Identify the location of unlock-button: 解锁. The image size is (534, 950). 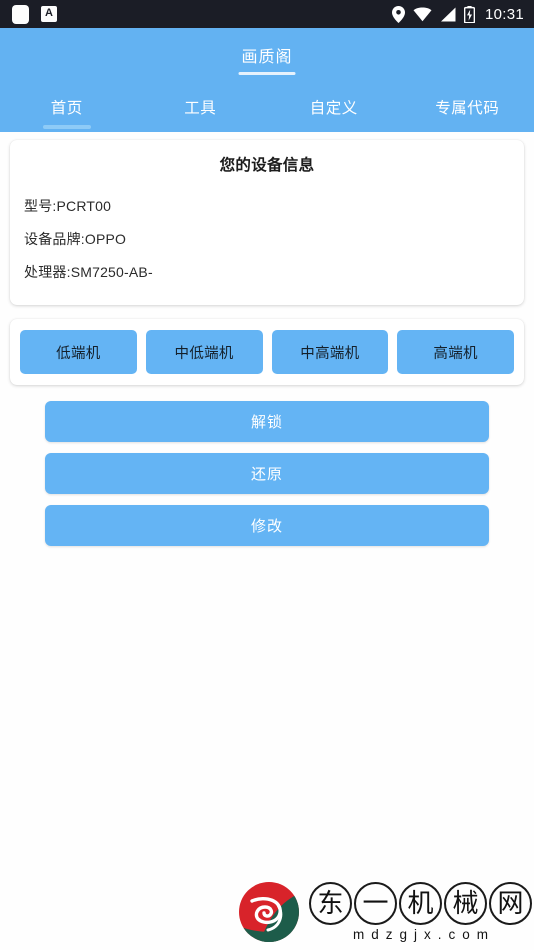
(267, 421).